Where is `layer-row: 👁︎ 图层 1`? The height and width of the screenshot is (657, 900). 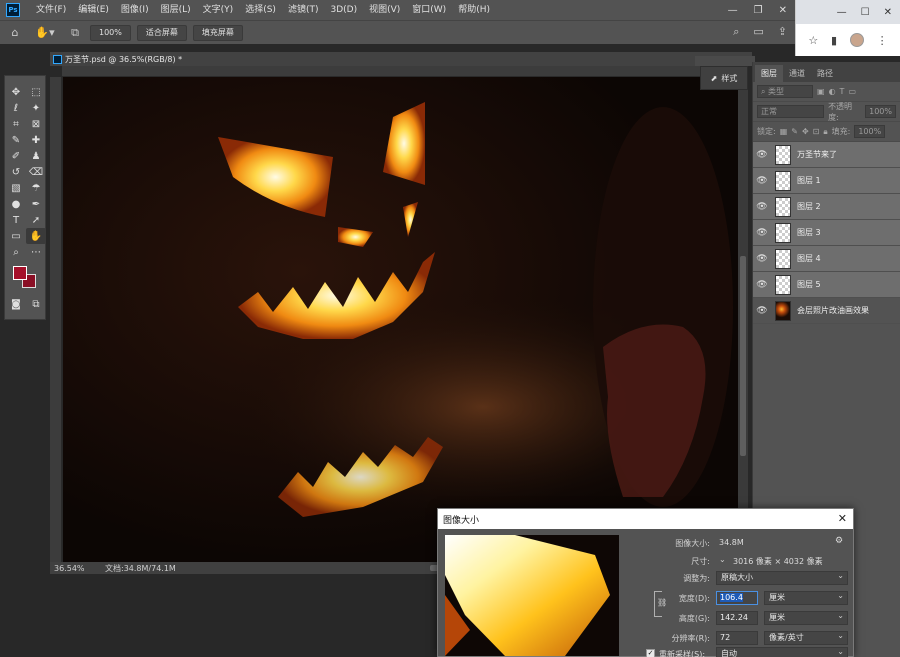 layer-row: 👁︎ 图层 1 is located at coordinates (826, 181).